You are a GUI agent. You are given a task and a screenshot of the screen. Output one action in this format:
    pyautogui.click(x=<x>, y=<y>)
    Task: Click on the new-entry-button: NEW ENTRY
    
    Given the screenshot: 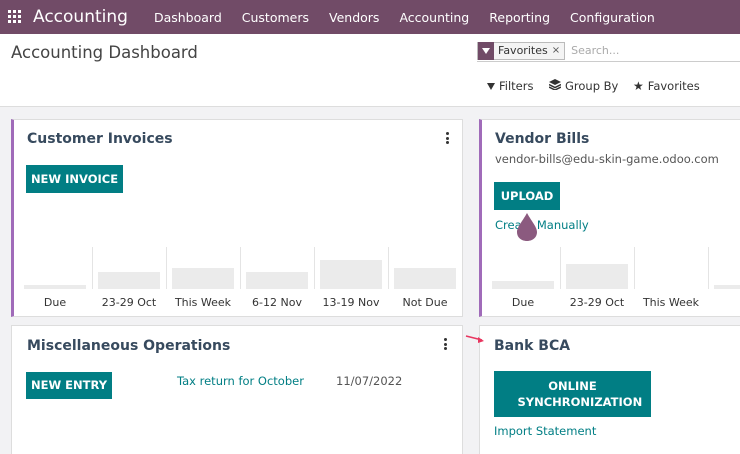 What is the action you would take?
    pyautogui.click(x=69, y=385)
    